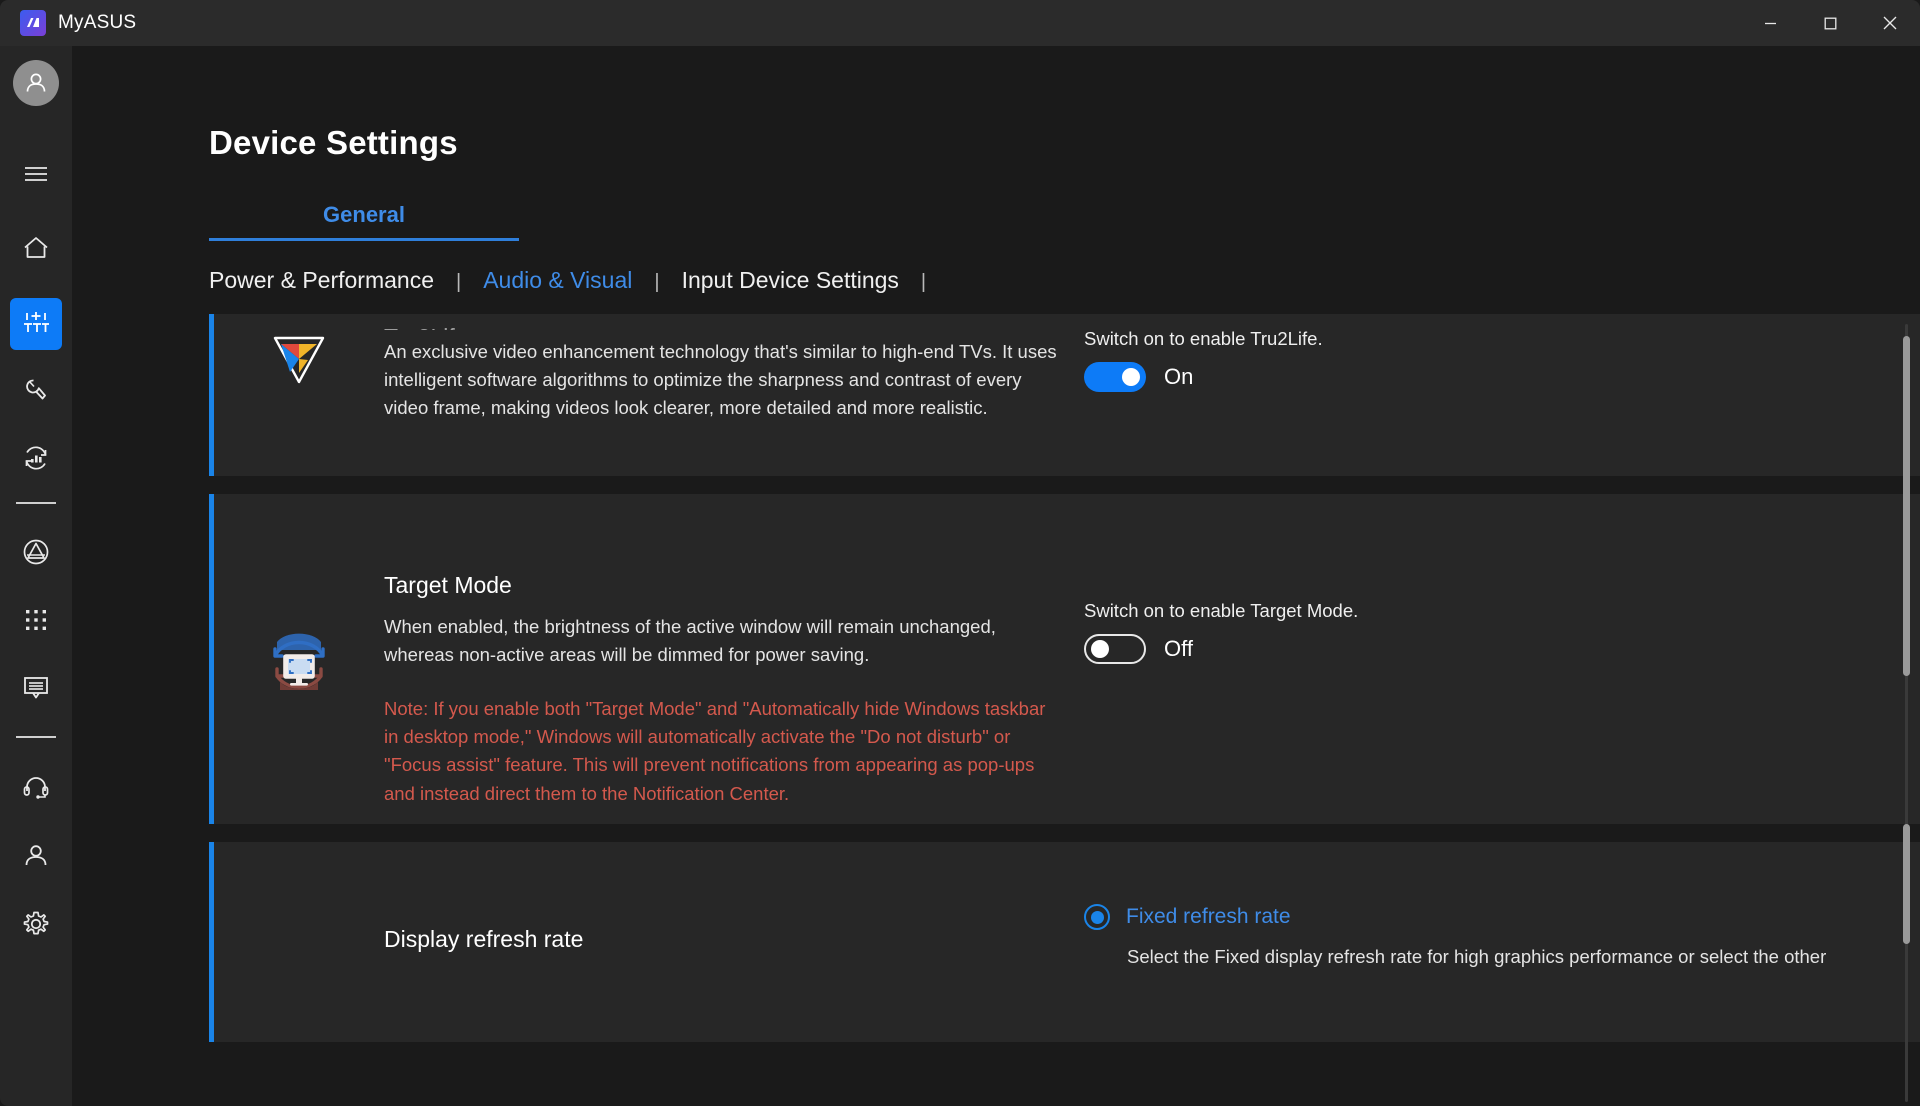 Image resolution: width=1920 pixels, height=1106 pixels. What do you see at coordinates (1906, 884) in the screenshot?
I see `scrollbar-thumb-lower` at bounding box center [1906, 884].